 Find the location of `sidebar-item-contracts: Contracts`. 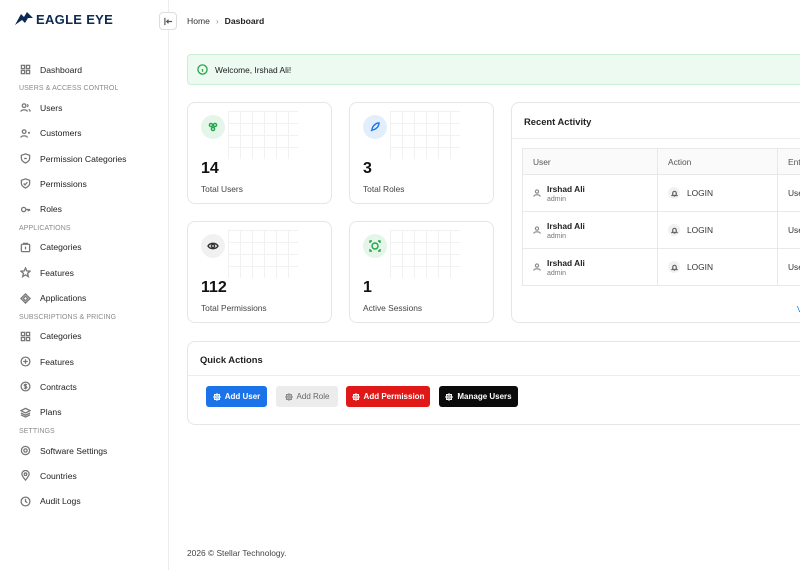

sidebar-item-contracts: Contracts is located at coordinates (84, 386).